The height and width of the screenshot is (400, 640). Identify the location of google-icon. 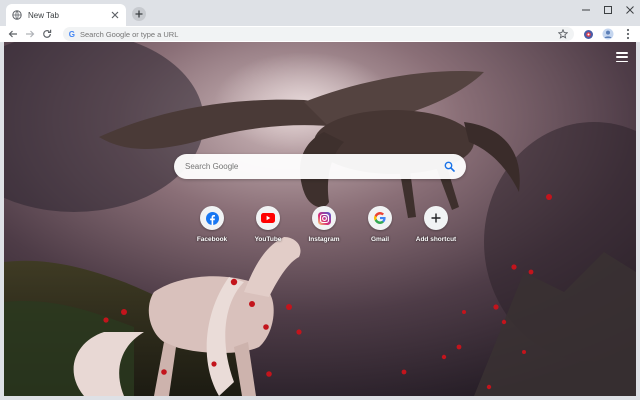
(380, 218).